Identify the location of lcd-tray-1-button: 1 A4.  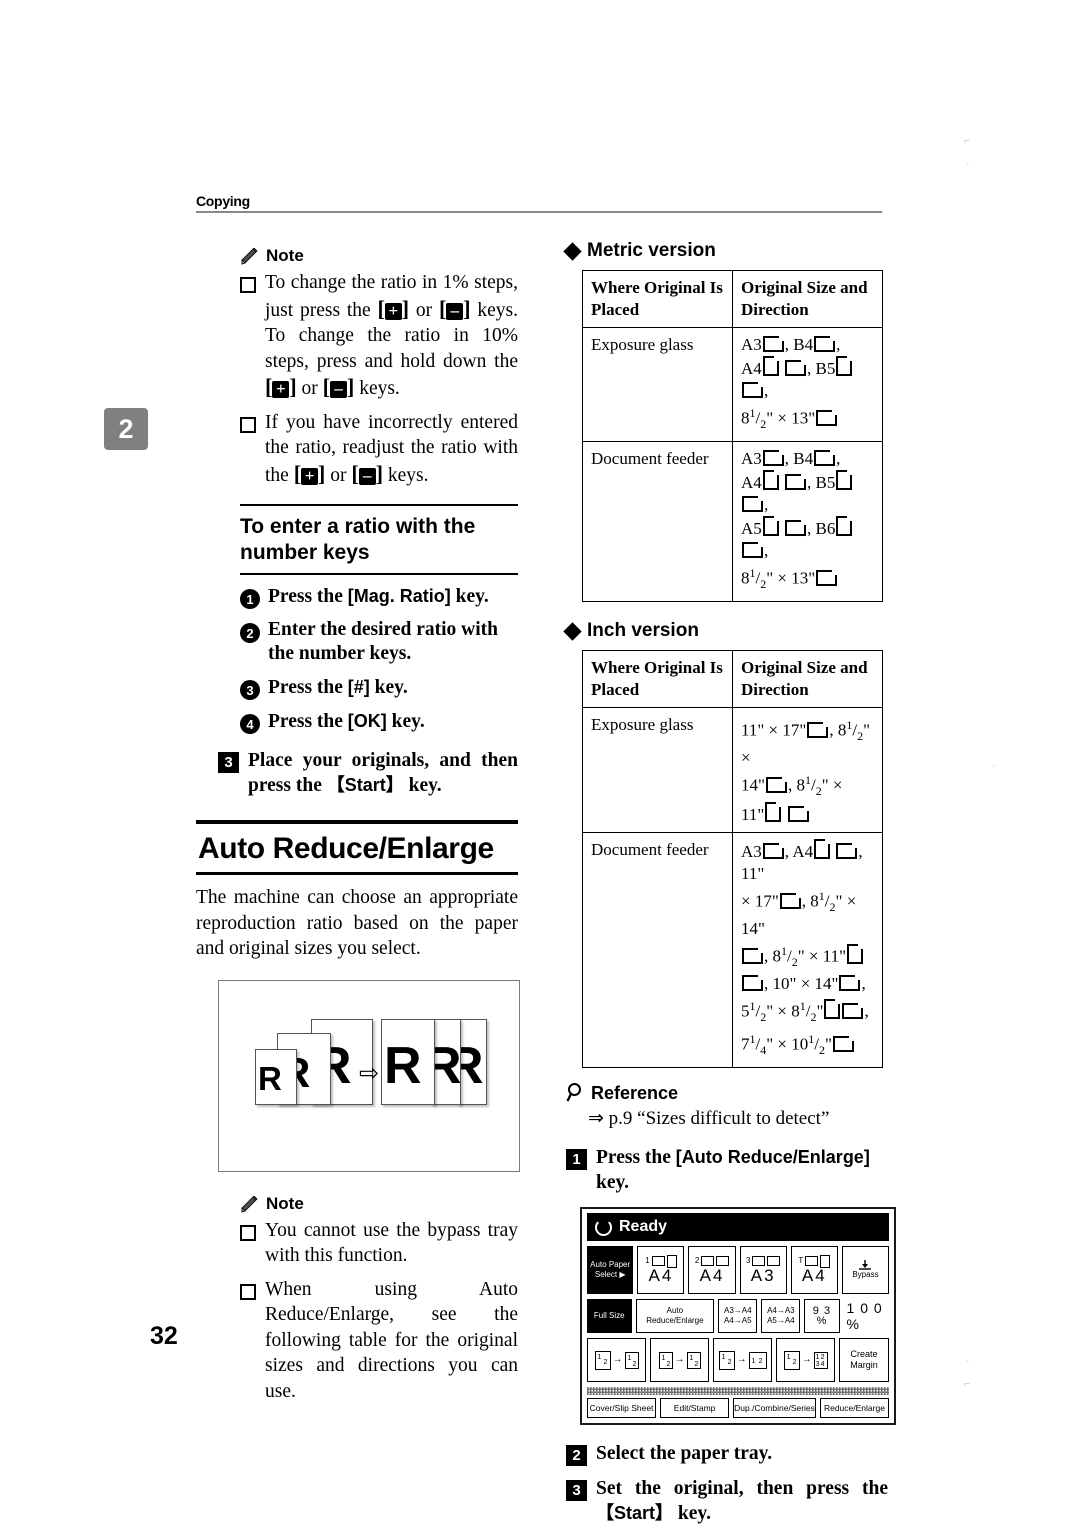
(661, 1270).